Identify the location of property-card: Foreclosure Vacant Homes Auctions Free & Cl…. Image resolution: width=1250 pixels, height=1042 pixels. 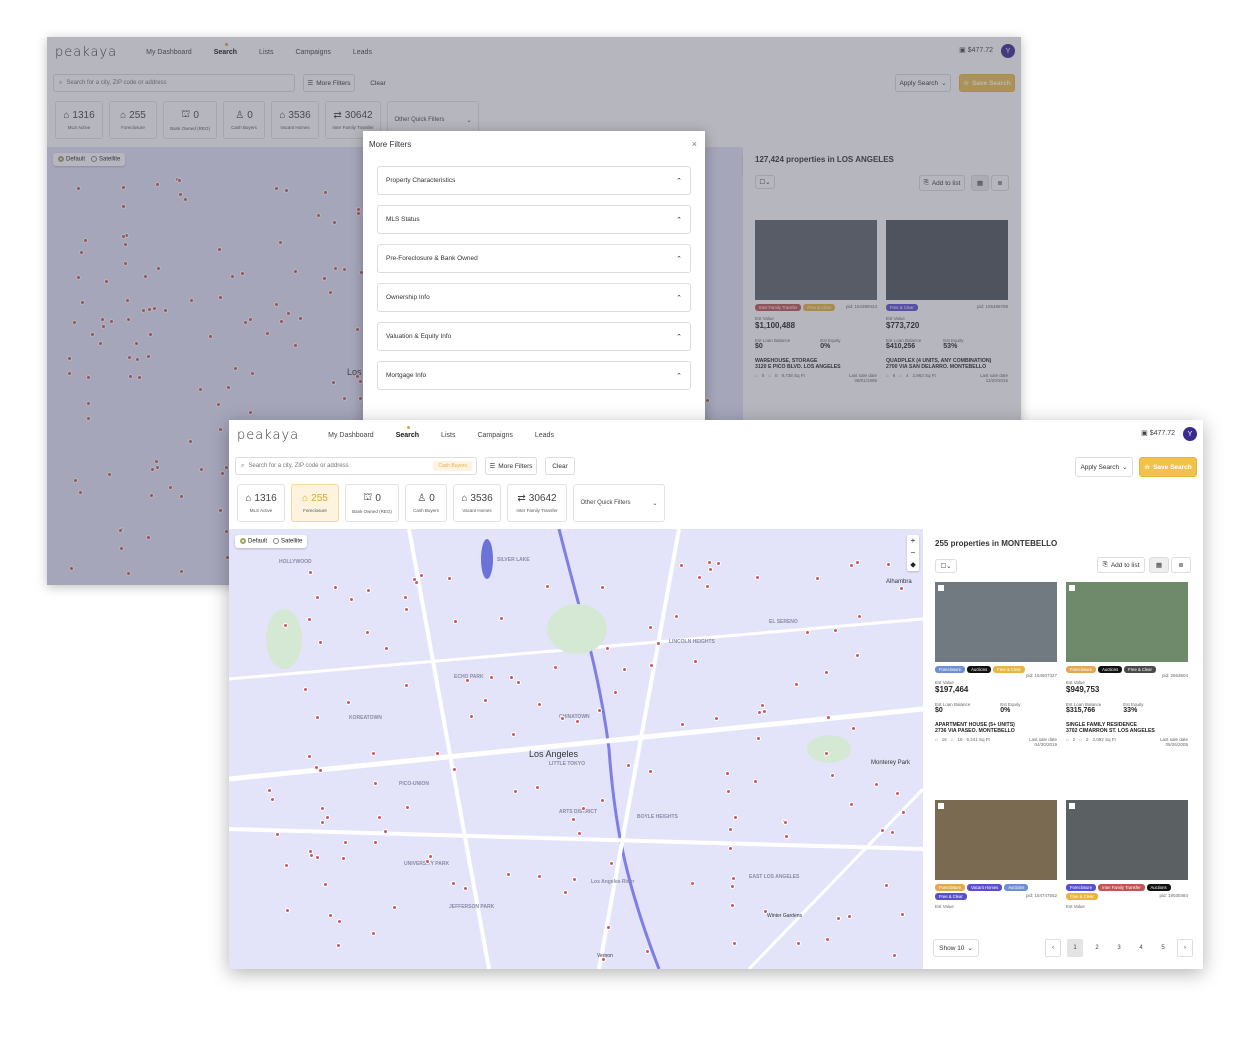
(996, 860).